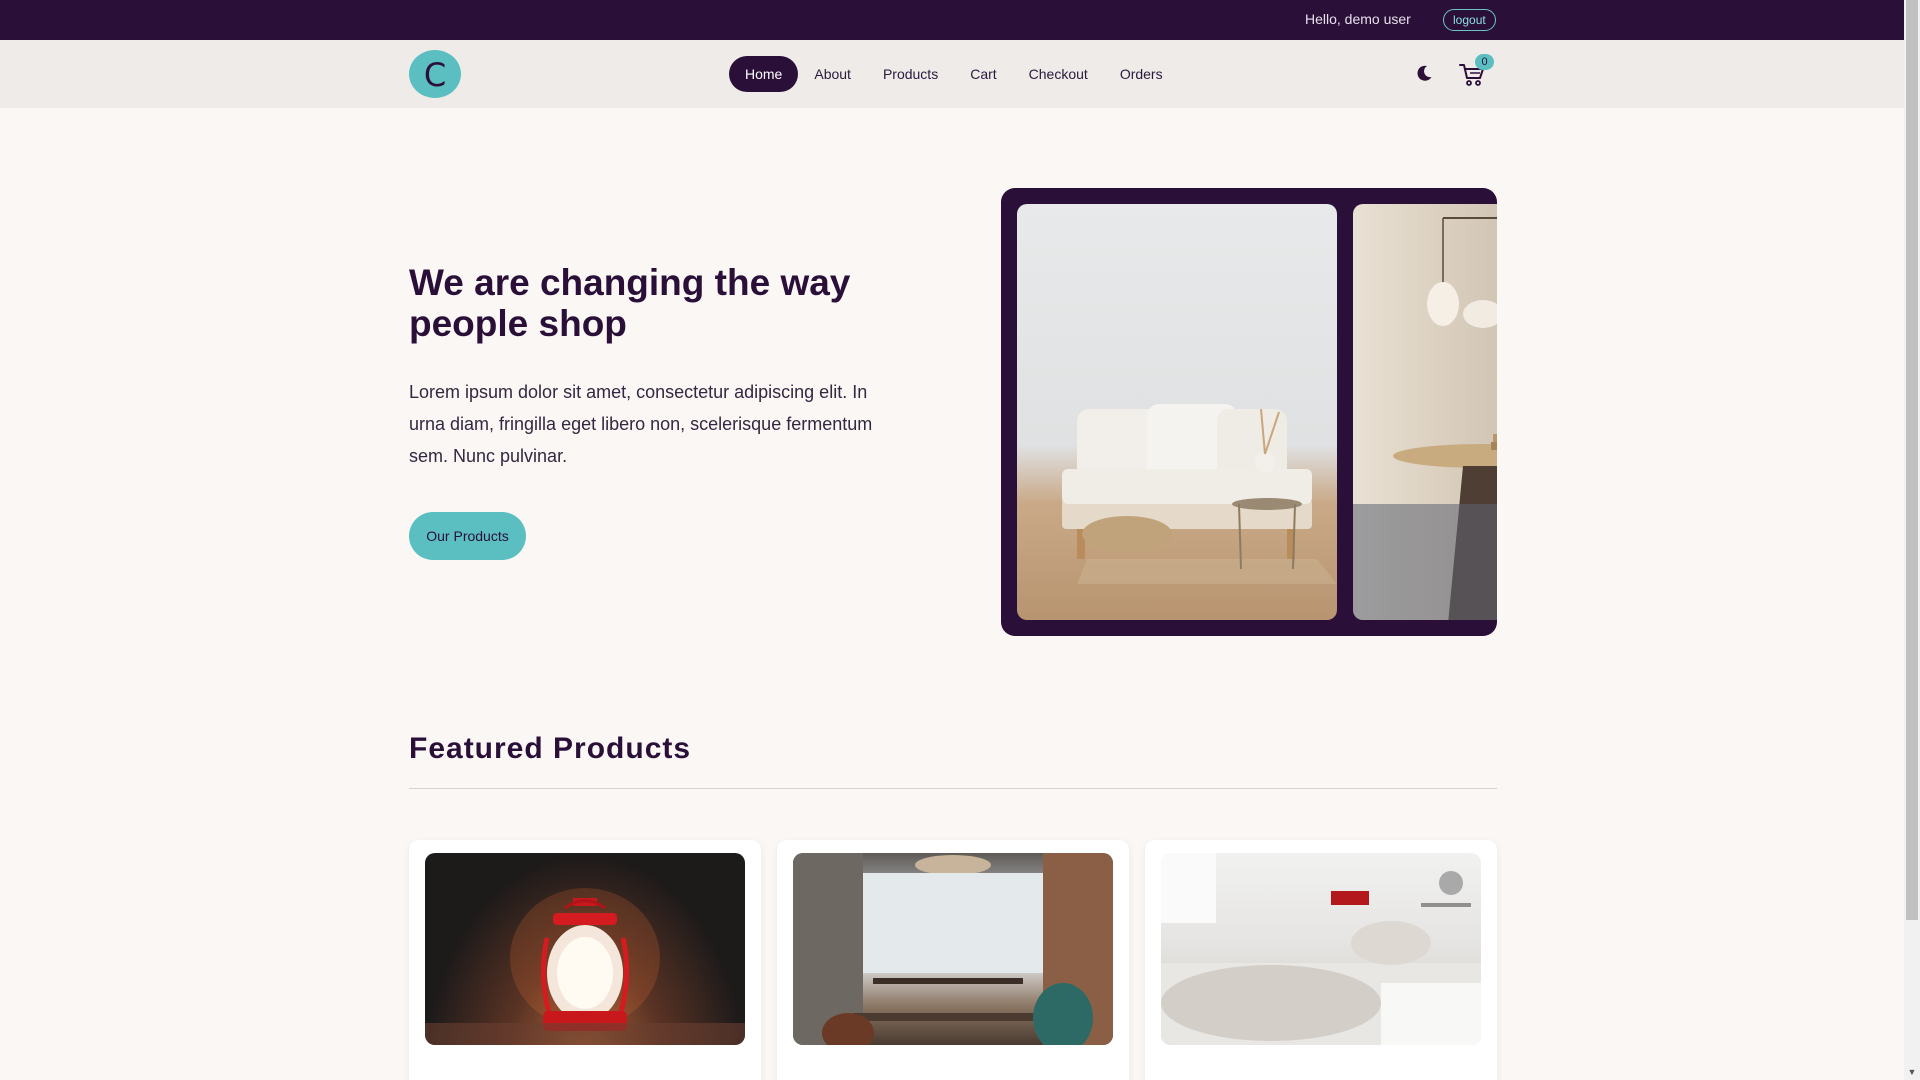  I want to click on hero-title: We are changing the way people shop, so click(630, 303).